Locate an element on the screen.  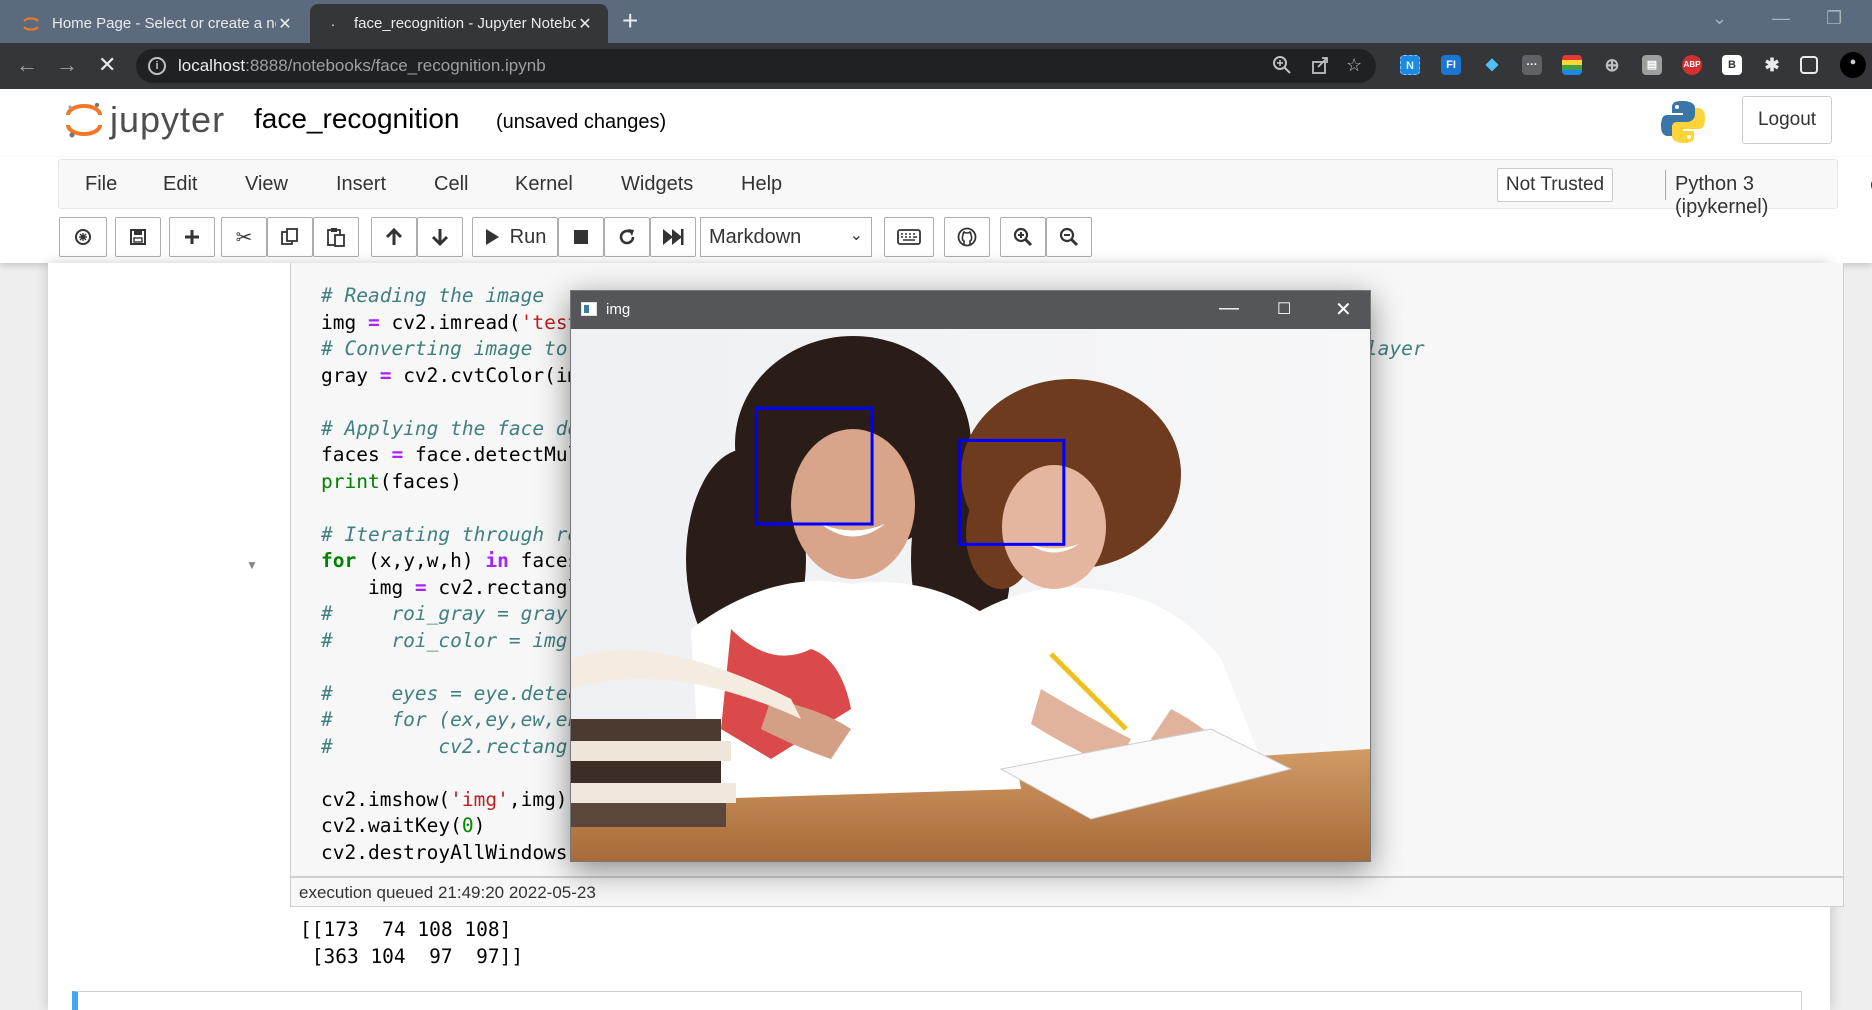
loading-icon: · is located at coordinates (333, 23).